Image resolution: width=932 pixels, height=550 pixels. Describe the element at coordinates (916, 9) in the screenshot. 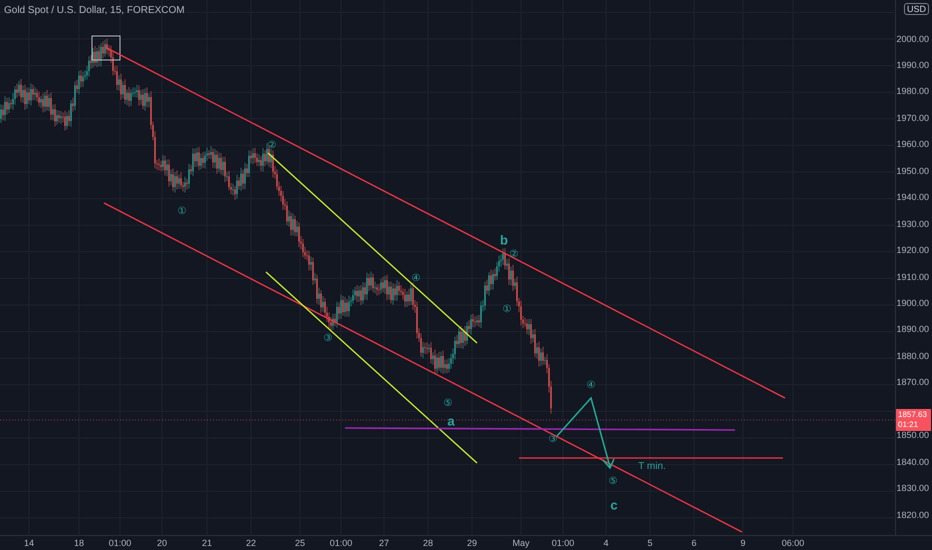

I see `currency-button: USD` at that location.